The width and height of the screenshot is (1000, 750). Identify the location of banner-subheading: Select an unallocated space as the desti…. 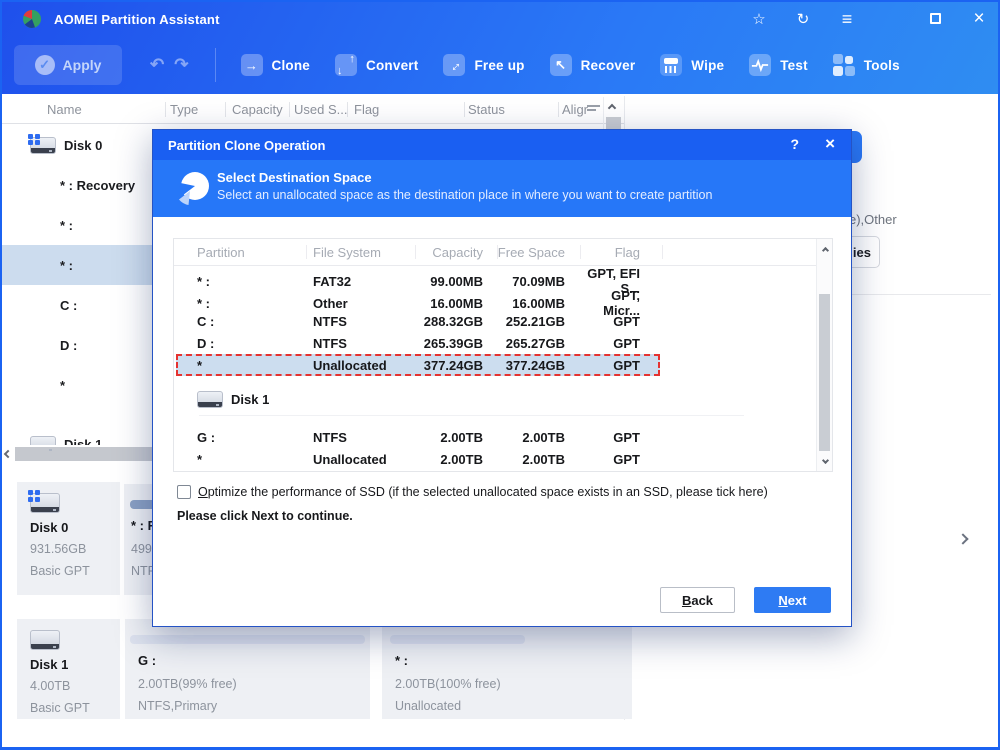
(465, 195).